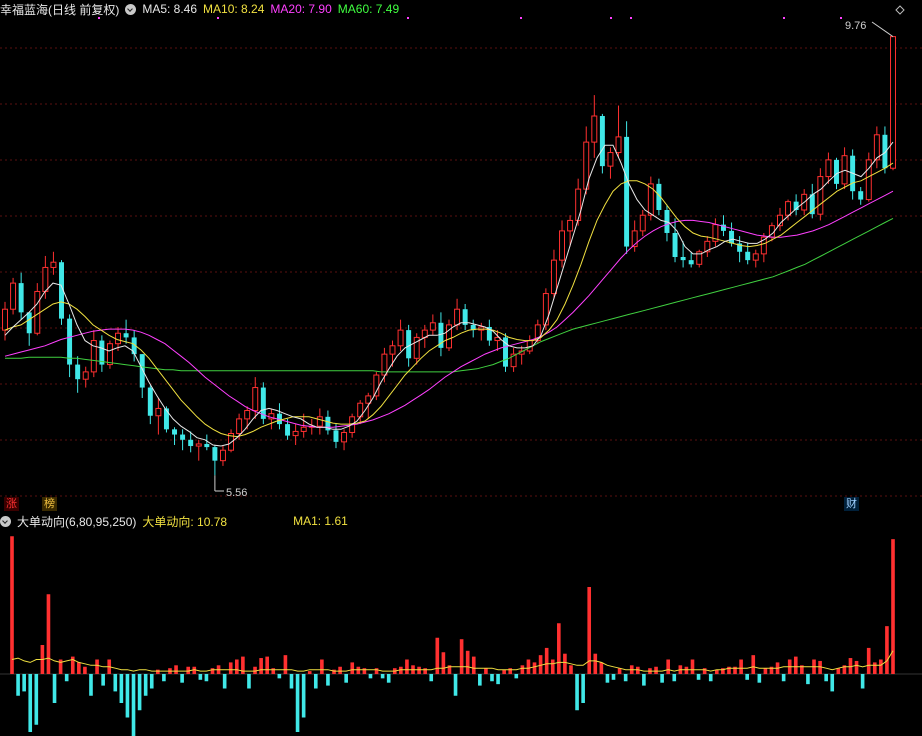 The image size is (922, 736). What do you see at coordinates (11, 504) in the screenshot?
I see `marker-zhang: 涨` at bounding box center [11, 504].